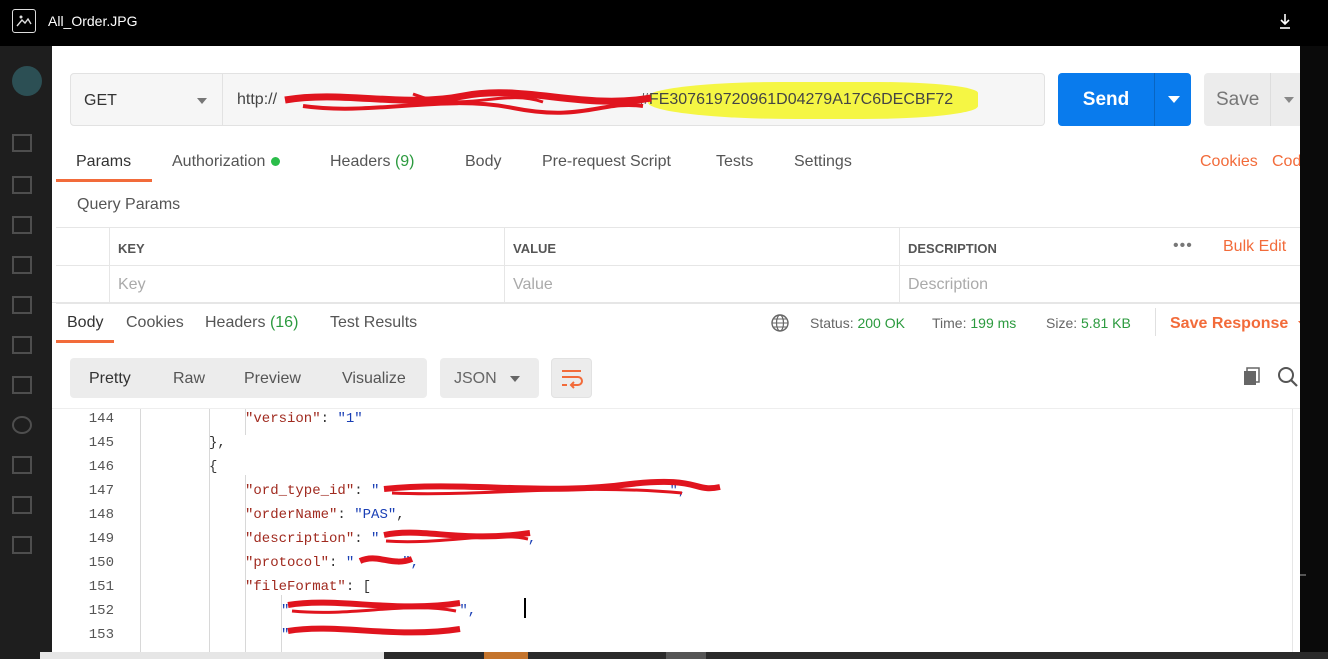 The image size is (1328, 659). What do you see at coordinates (101, 611) in the screenshot?
I see `line-number: 152` at bounding box center [101, 611].